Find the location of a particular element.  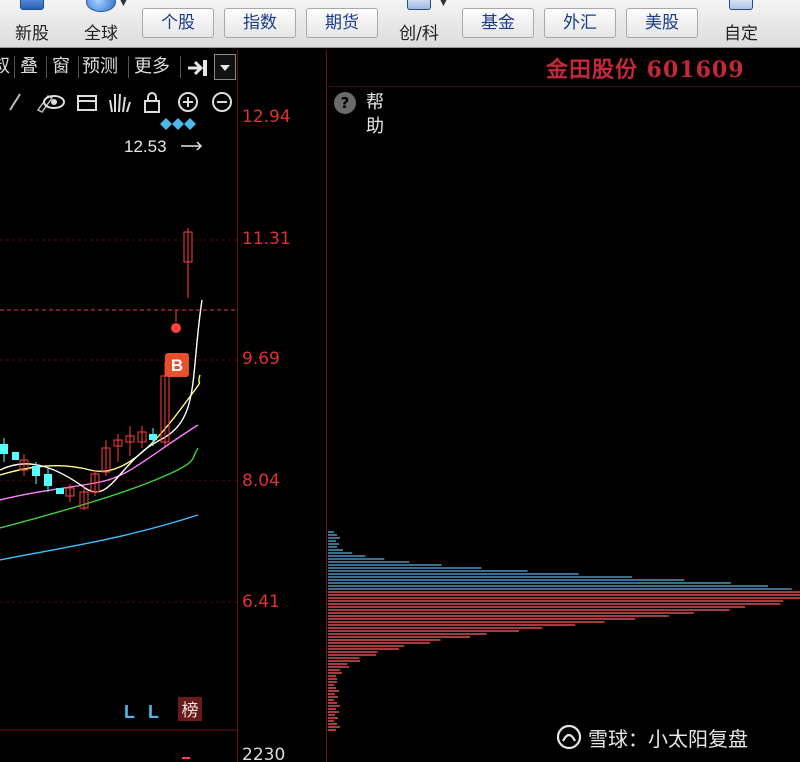

price-label: 11.31 is located at coordinates (266, 239).